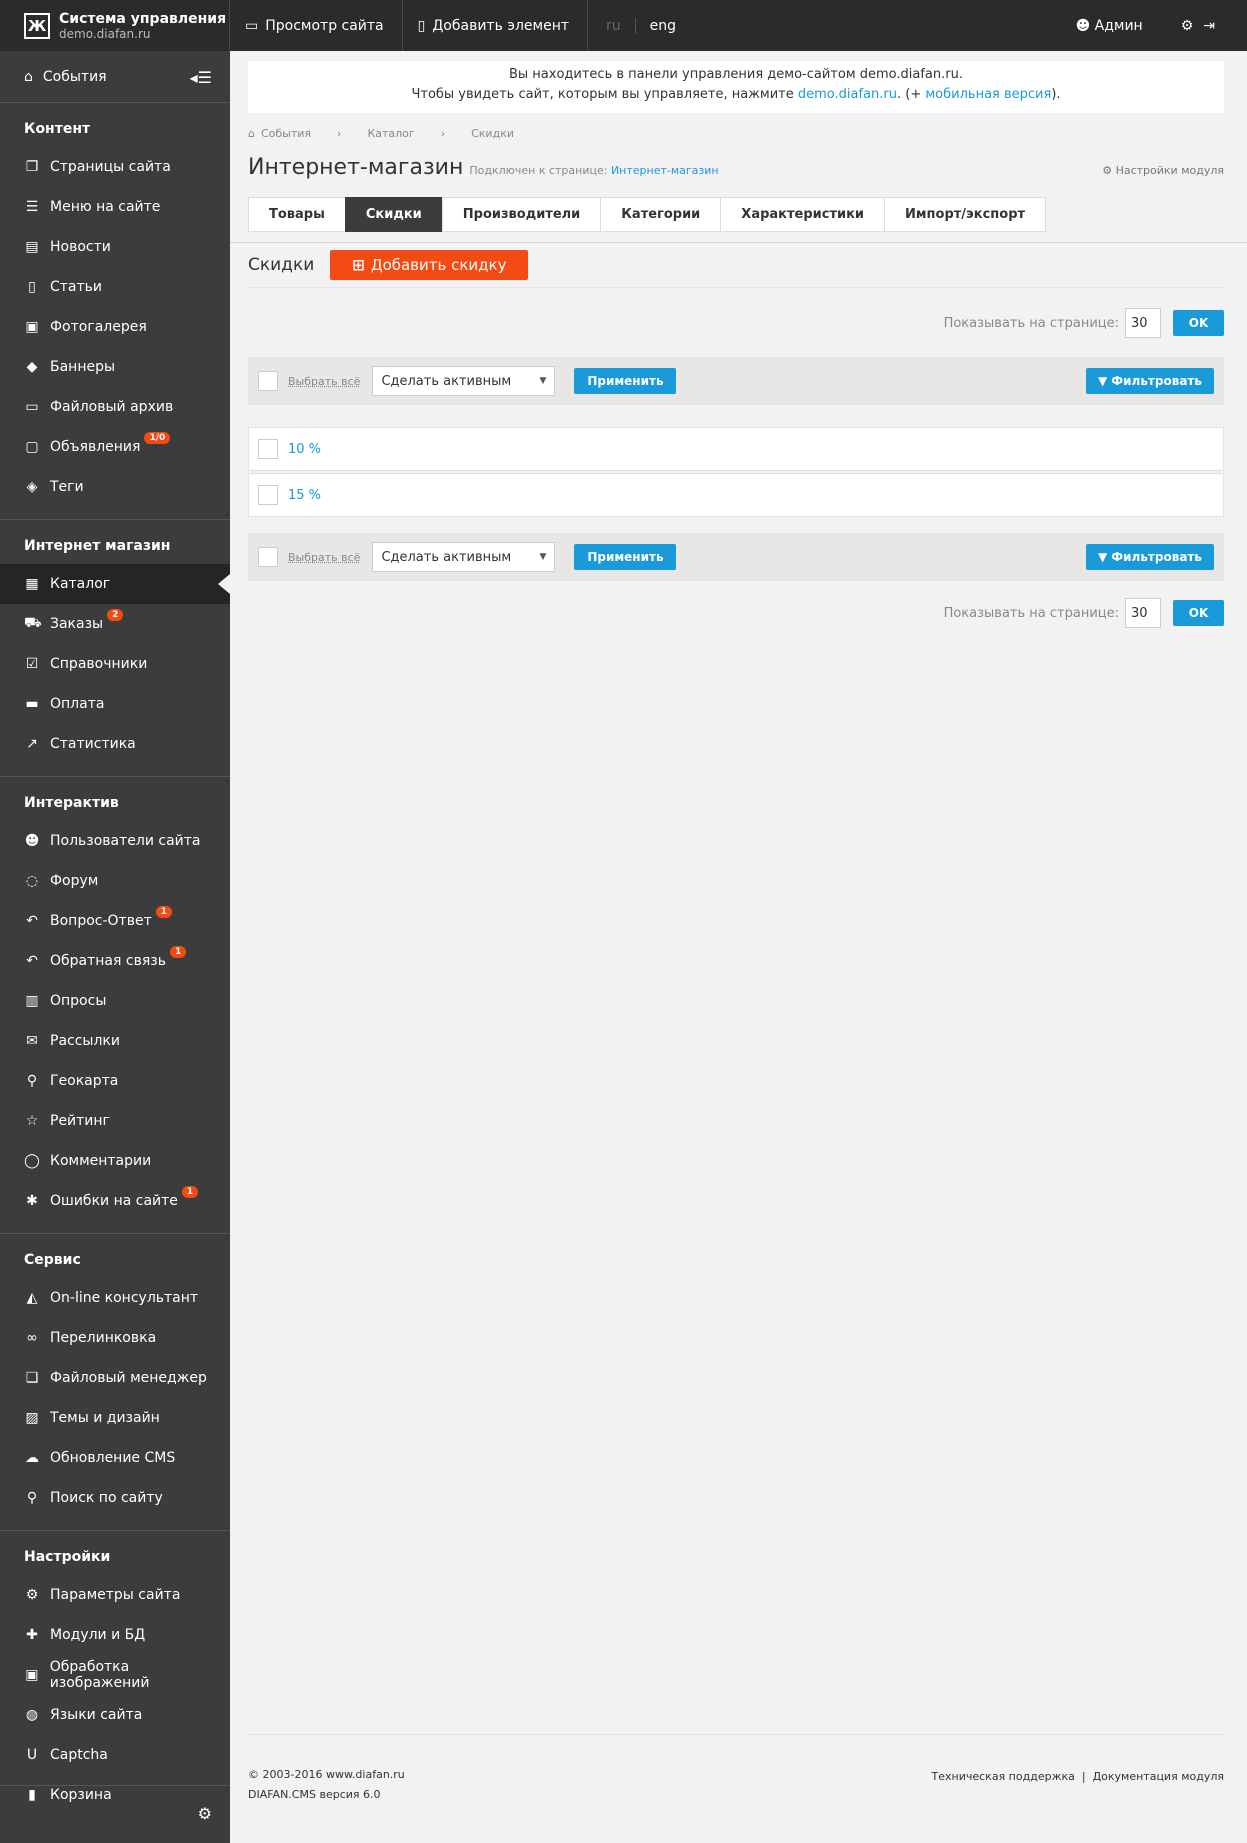 The image size is (1247, 1843). I want to click on sidebar-item: ✉ Рассылки, so click(115, 1041).